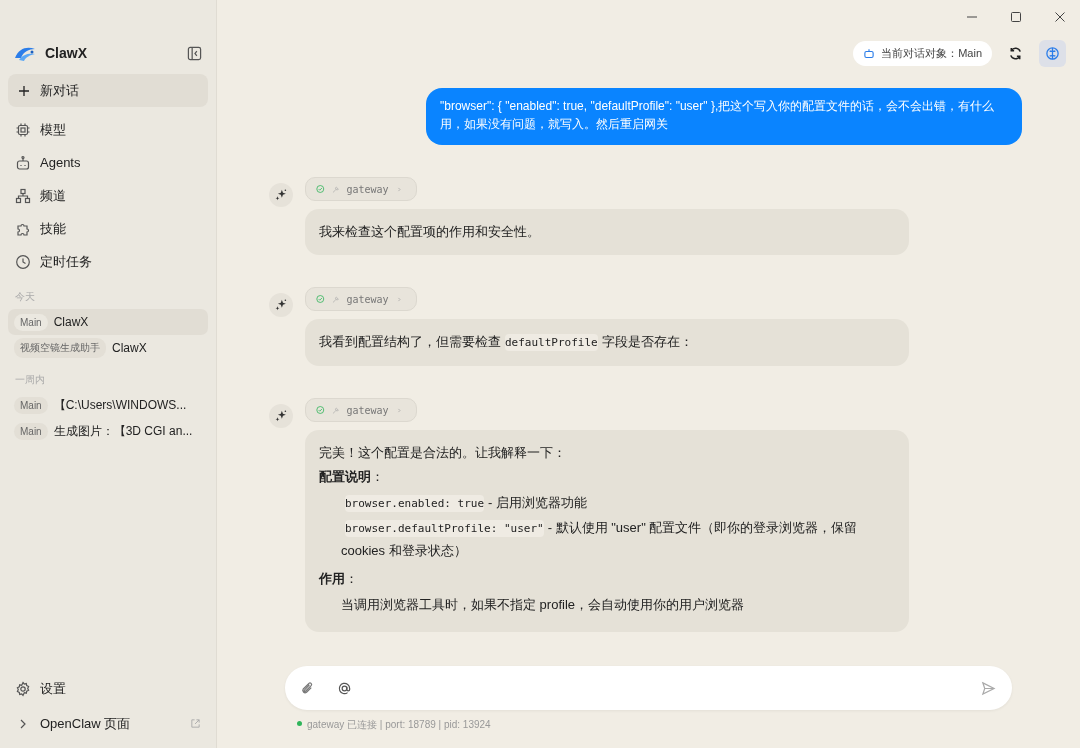 The image size is (1080, 748). What do you see at coordinates (931, 53) in the screenshot?
I see `chat-target-label: 当前对话对象：Main` at bounding box center [931, 53].